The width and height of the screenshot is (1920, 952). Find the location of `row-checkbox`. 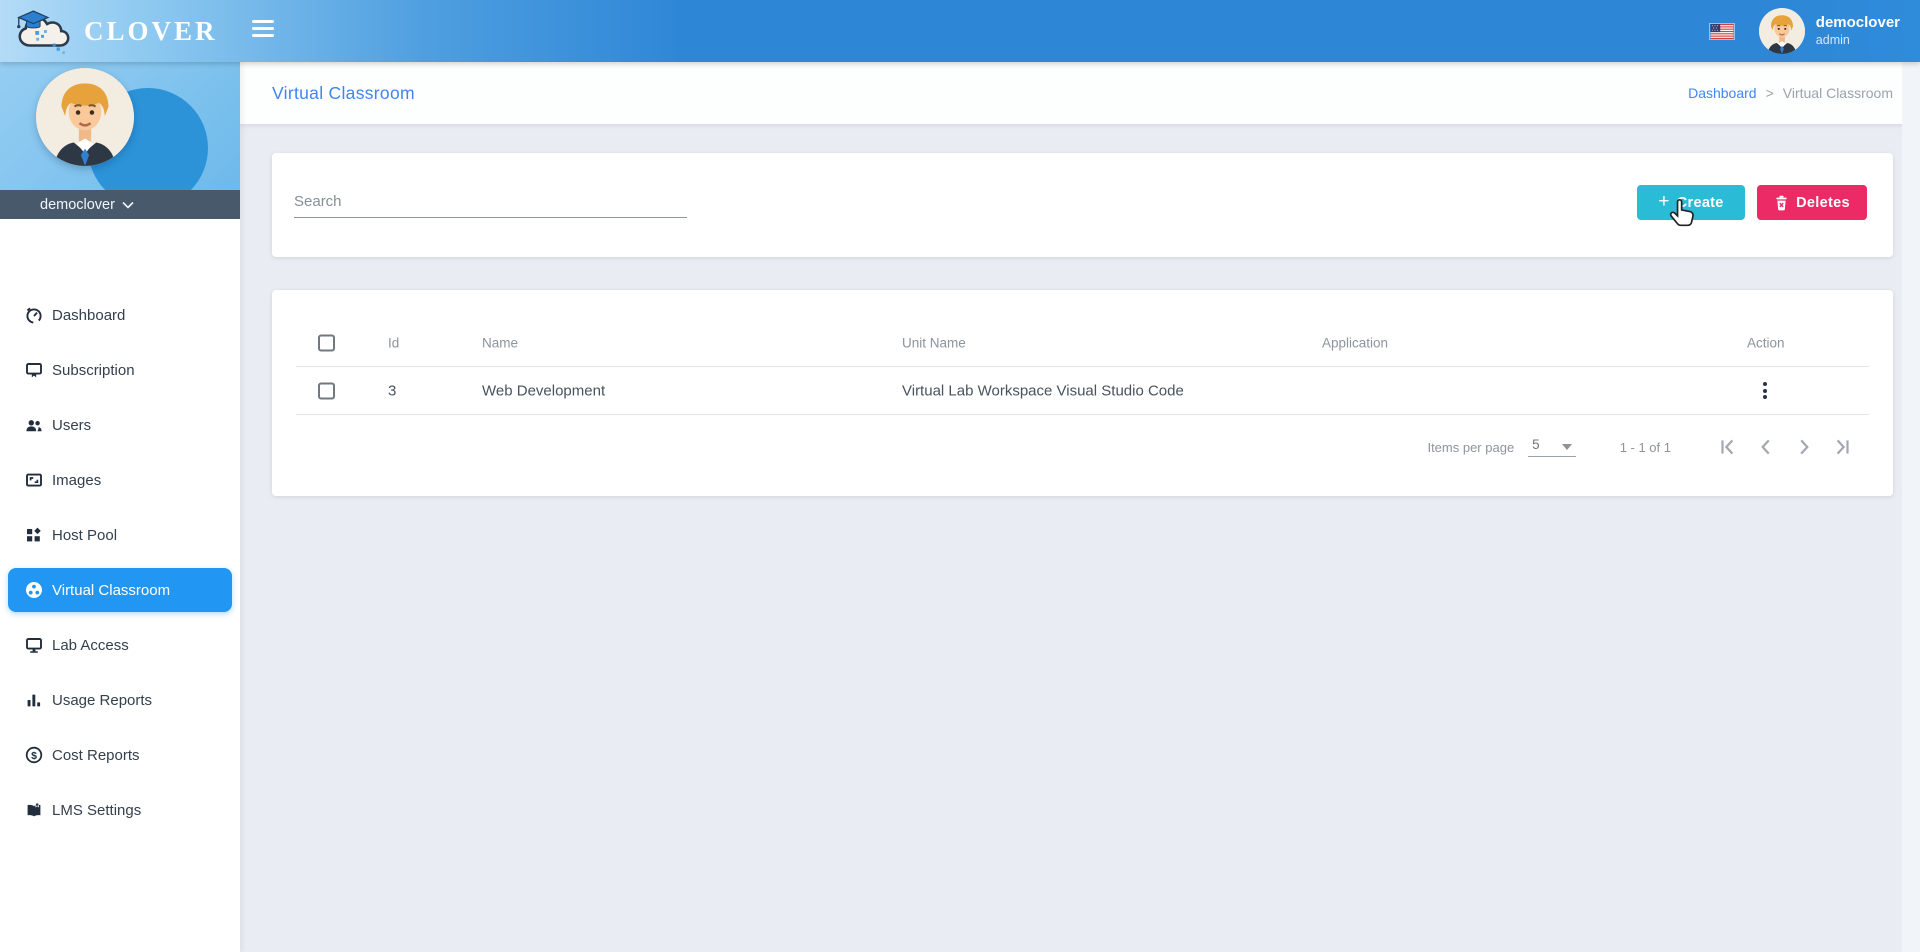

row-checkbox is located at coordinates (326, 390).